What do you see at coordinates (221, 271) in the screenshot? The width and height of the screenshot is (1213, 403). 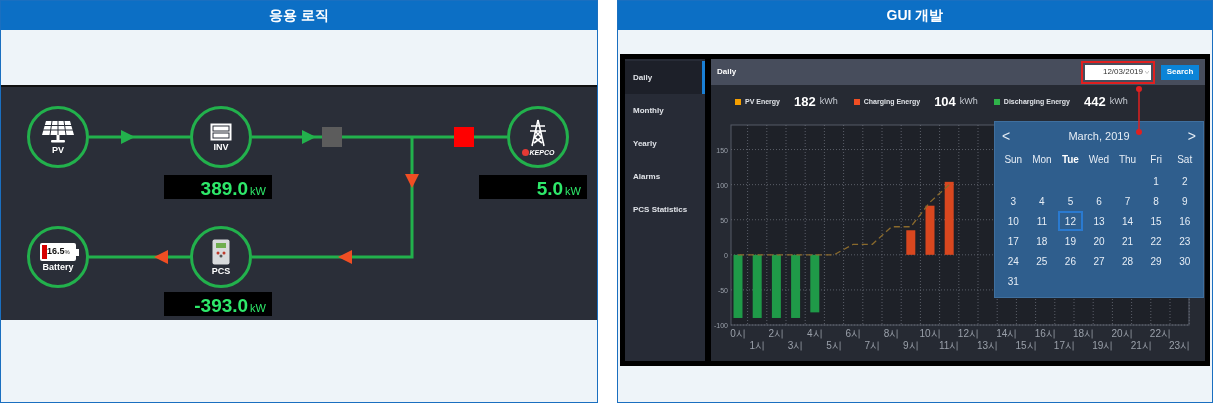 I see `node-label: PCS` at bounding box center [221, 271].